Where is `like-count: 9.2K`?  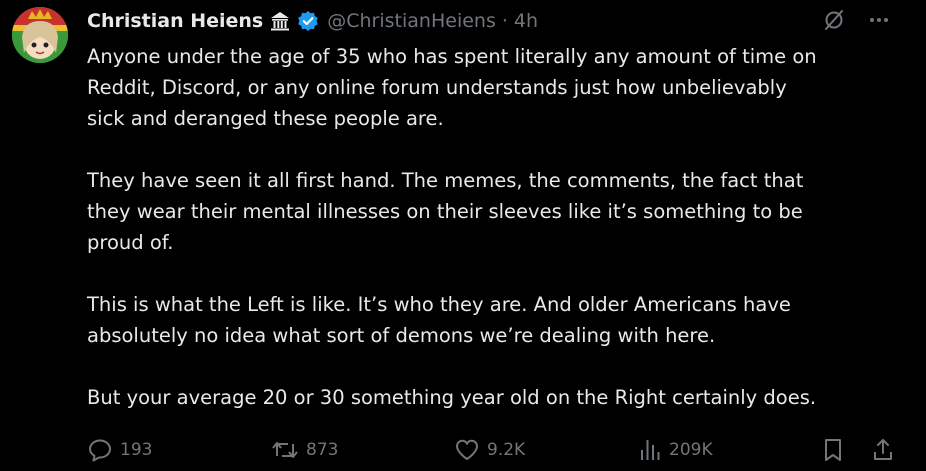
like-count: 9.2K is located at coordinates (506, 450).